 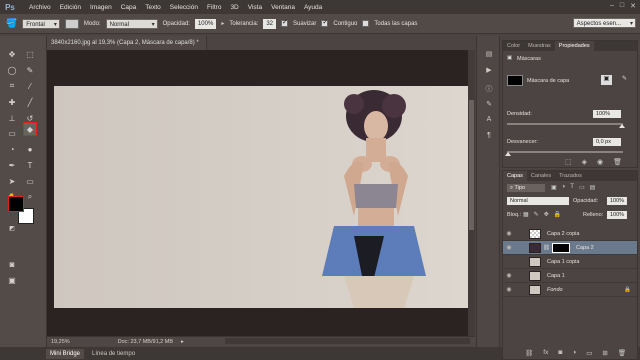 I want to click on type-filter-icon: T, so click(x=572, y=187).